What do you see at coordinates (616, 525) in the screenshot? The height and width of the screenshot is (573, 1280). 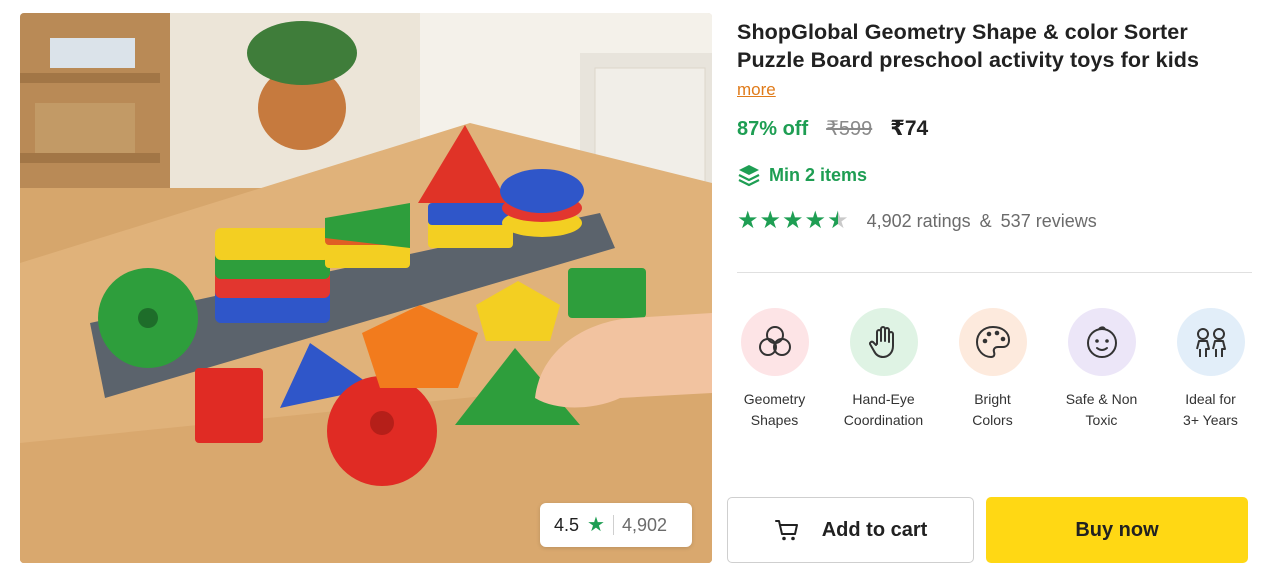 I see `image-rating-badge: 4.5 ★ 4,902` at bounding box center [616, 525].